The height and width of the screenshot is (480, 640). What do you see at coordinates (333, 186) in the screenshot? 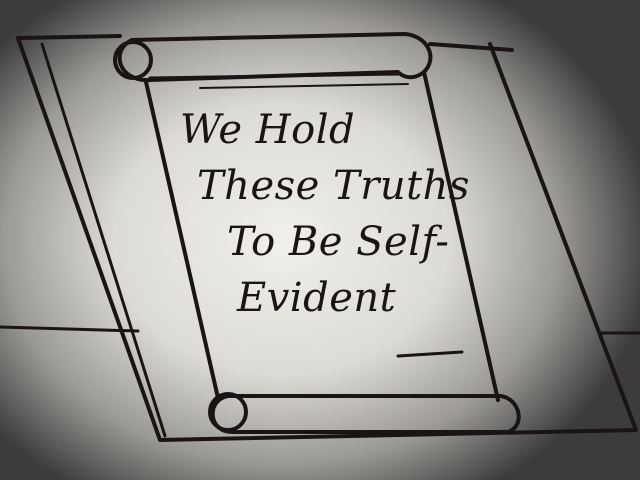
I see `inscription-line-2: These Truths` at bounding box center [333, 186].